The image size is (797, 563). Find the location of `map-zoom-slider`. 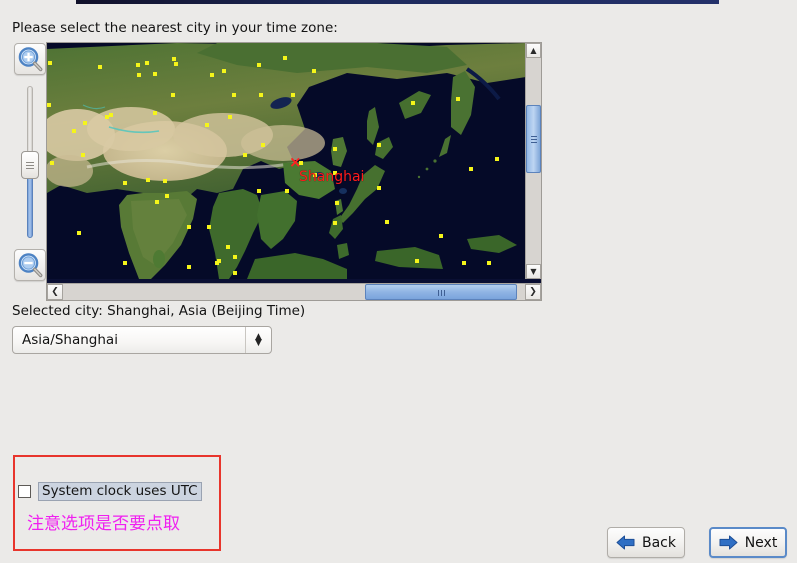

map-zoom-slider is located at coordinates (30, 162).